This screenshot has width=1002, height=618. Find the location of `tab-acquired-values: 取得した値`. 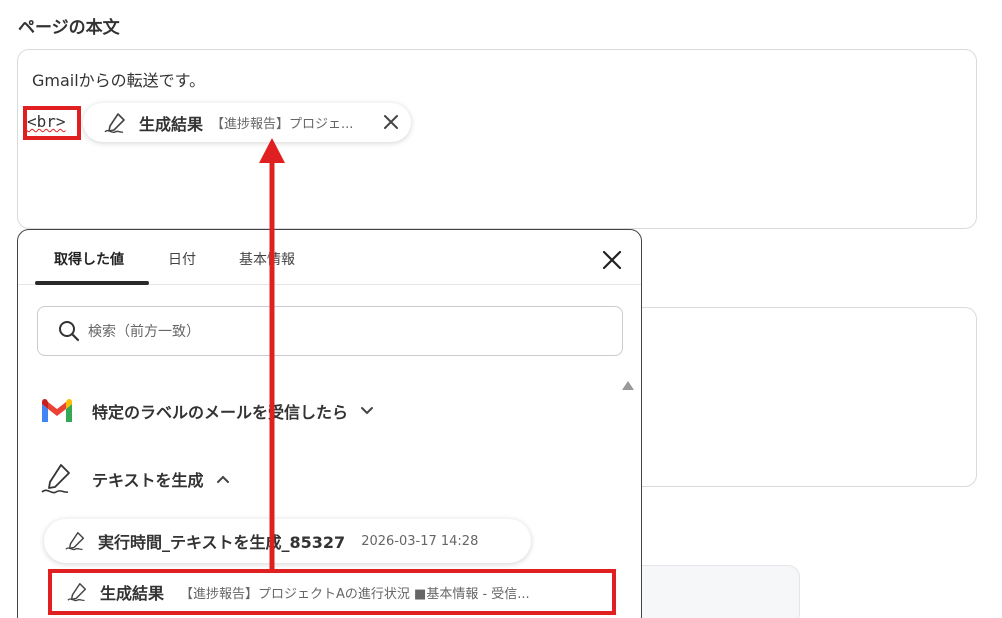

tab-acquired-values: 取得した値 is located at coordinates (89, 259).